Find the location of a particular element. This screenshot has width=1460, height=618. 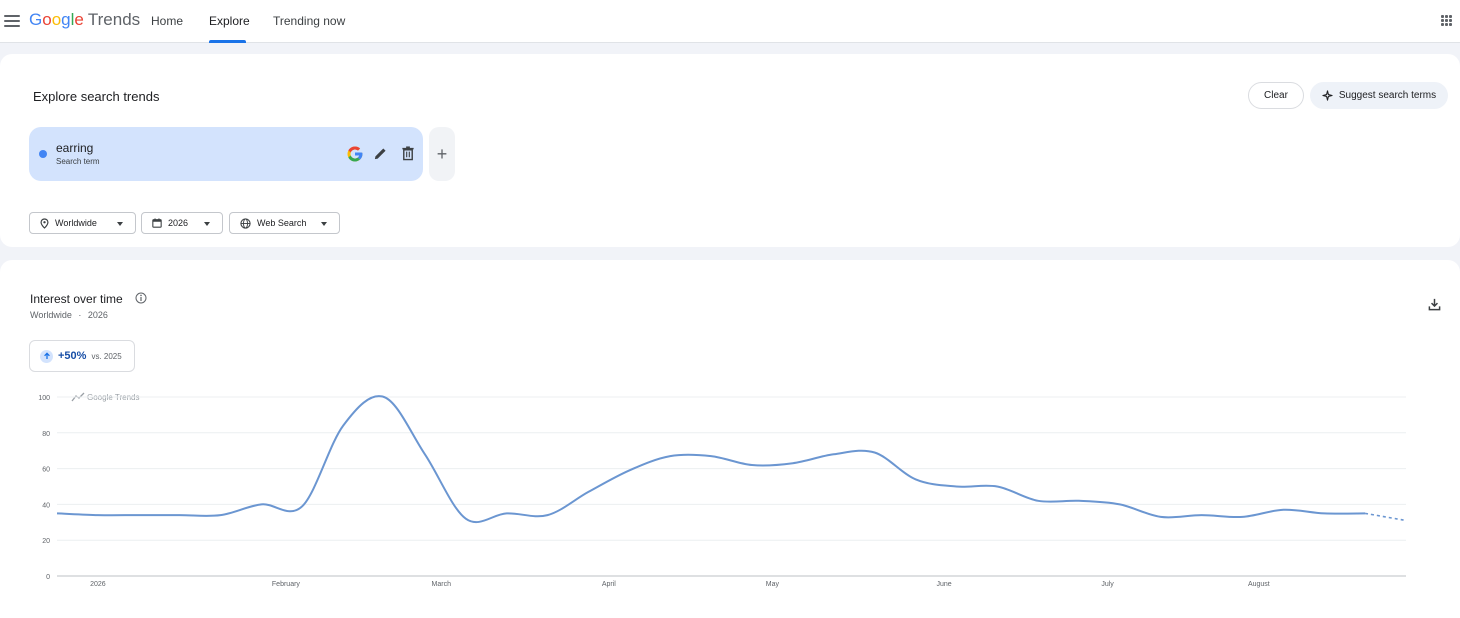

y-tick-label: 20 is located at coordinates (46, 541).